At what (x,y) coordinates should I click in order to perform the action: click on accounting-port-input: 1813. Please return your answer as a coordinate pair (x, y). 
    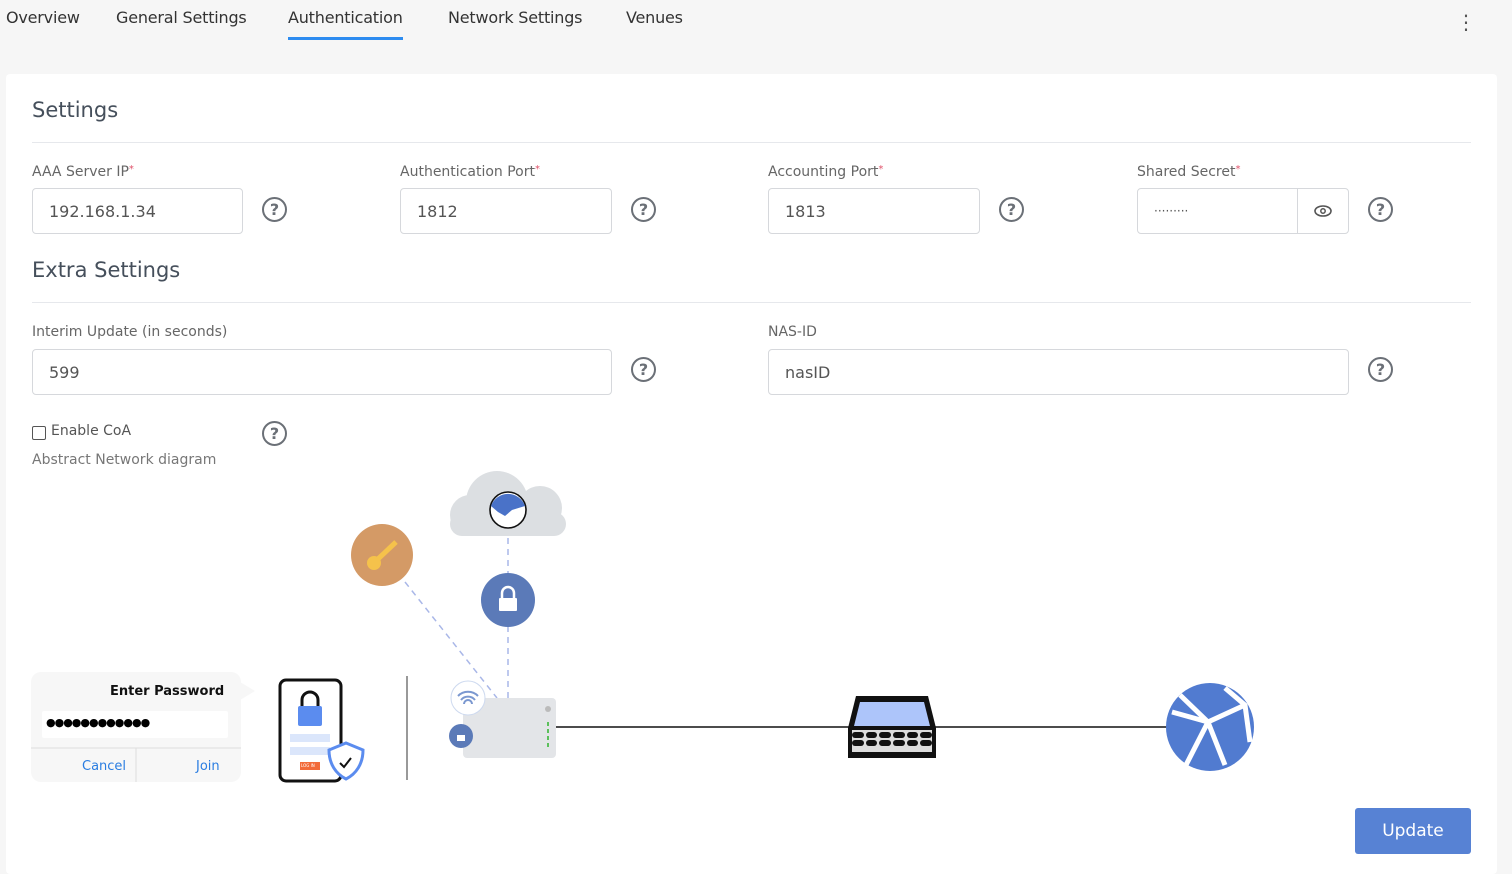
    Looking at the image, I should click on (874, 211).